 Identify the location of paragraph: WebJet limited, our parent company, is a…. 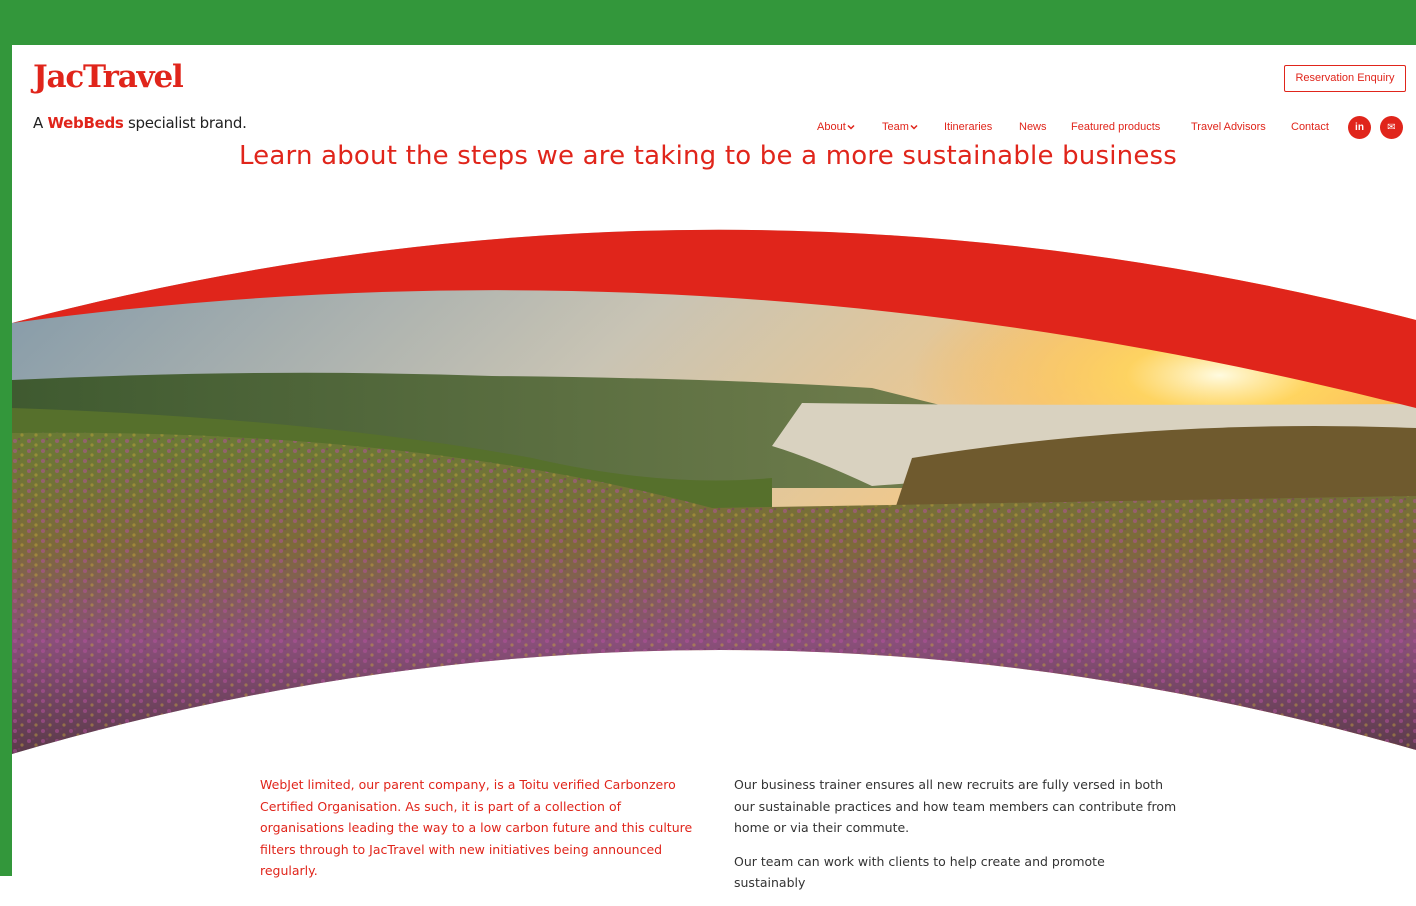
(476, 827).